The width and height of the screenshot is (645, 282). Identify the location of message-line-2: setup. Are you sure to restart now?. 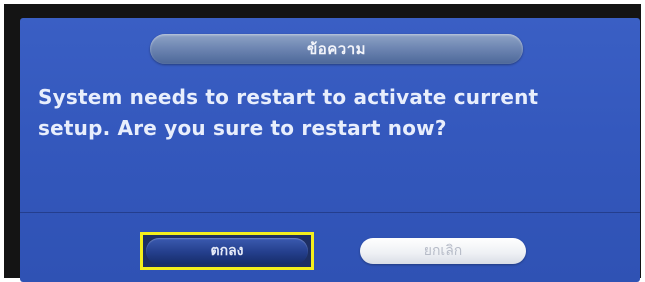
(242, 128).